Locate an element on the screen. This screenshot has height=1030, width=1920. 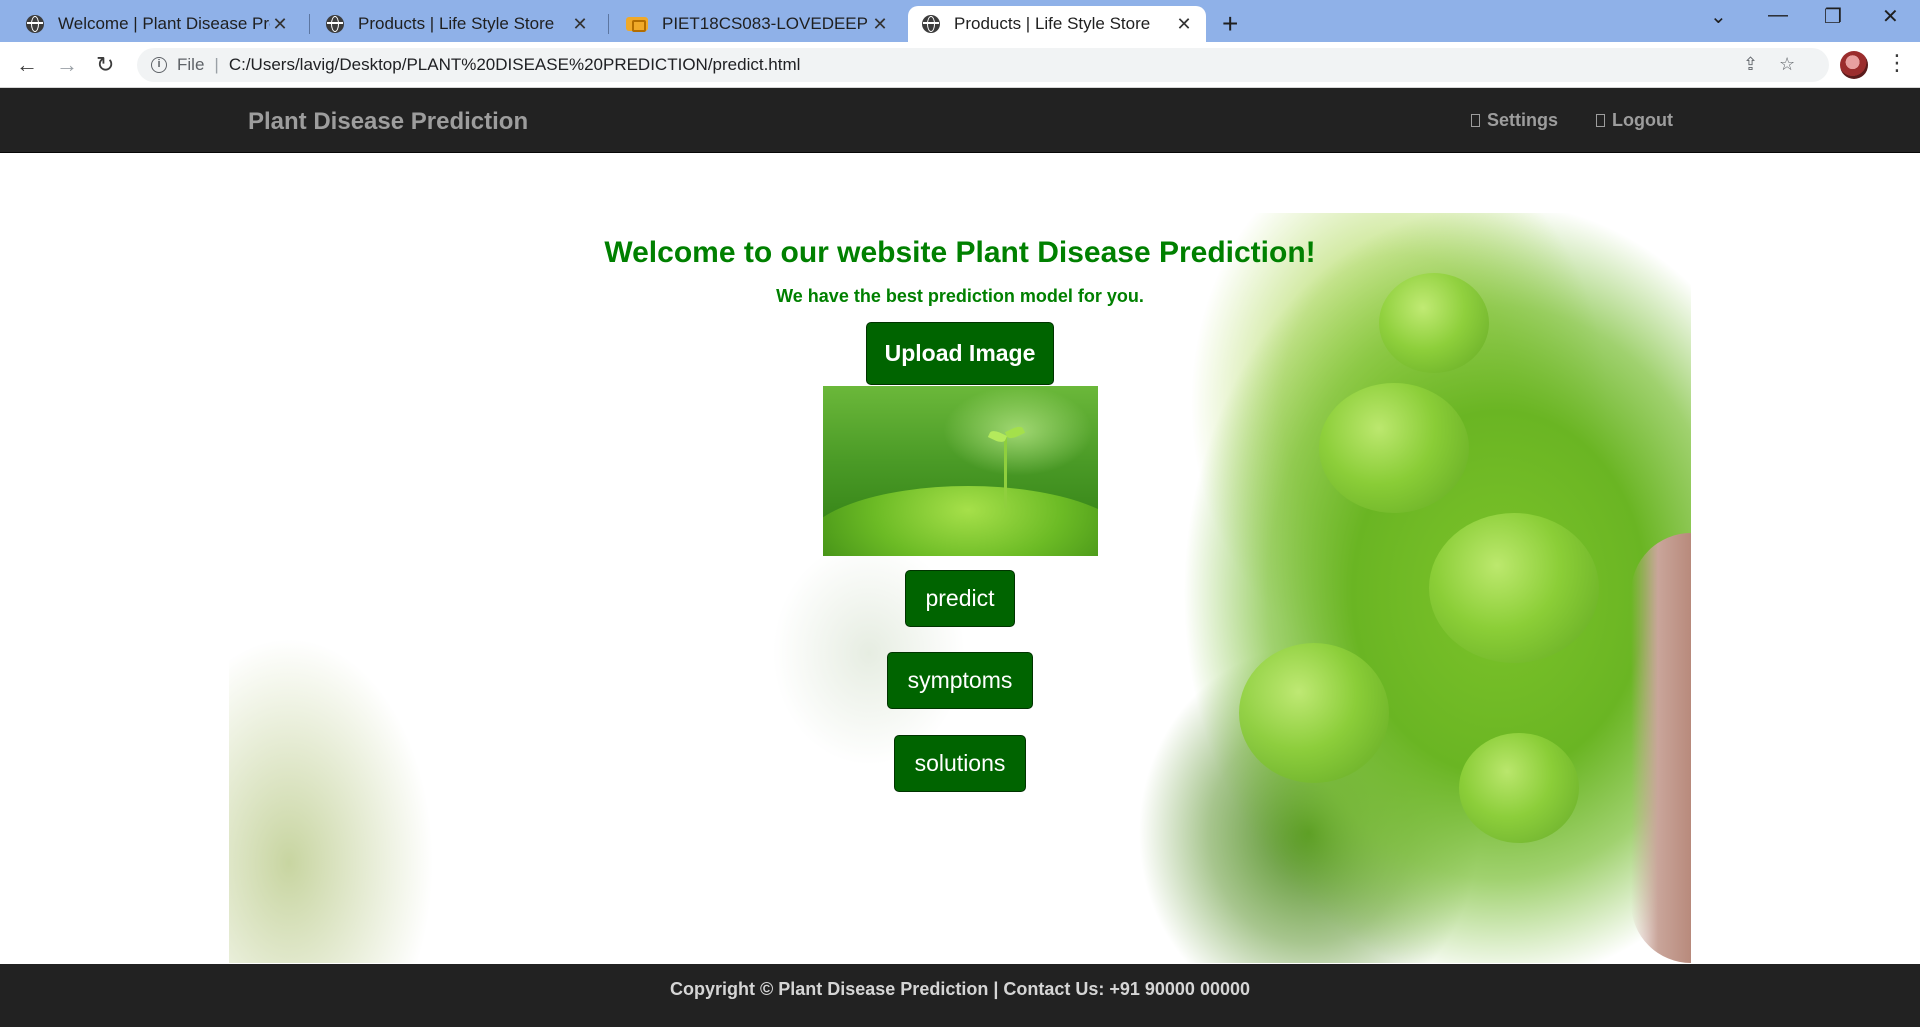
sprout-stem is located at coordinates (1005, 472).